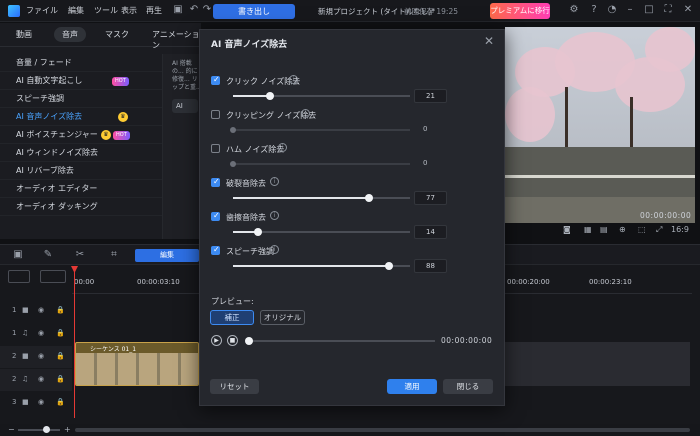  I want to click on menu-file: ファイル, so click(42, 10).